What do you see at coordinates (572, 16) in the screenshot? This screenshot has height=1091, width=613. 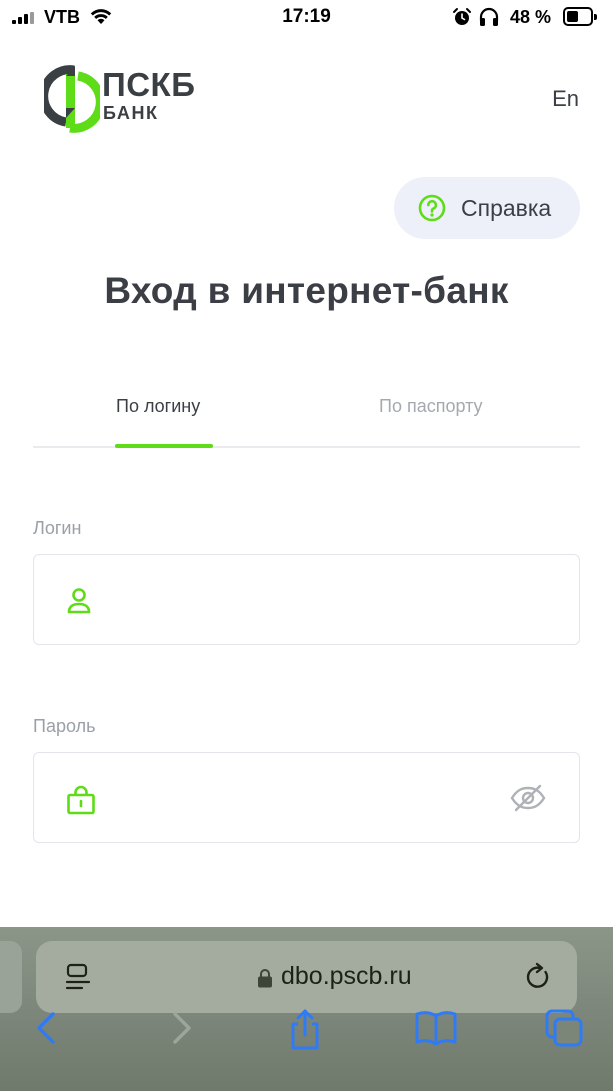 I see `battery-level-fill` at bounding box center [572, 16].